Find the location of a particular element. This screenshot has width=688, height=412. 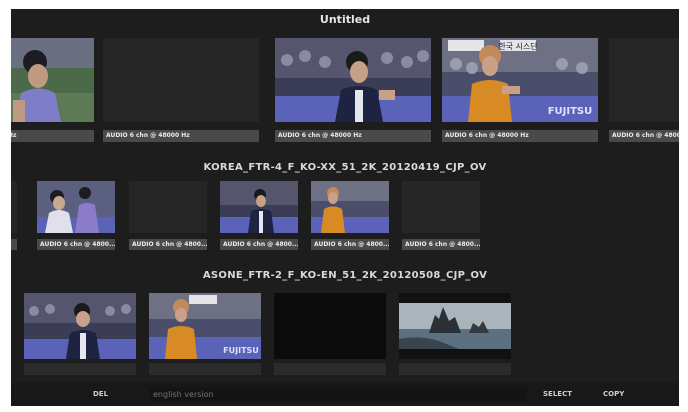

version-name-input is located at coordinates (338, 394).